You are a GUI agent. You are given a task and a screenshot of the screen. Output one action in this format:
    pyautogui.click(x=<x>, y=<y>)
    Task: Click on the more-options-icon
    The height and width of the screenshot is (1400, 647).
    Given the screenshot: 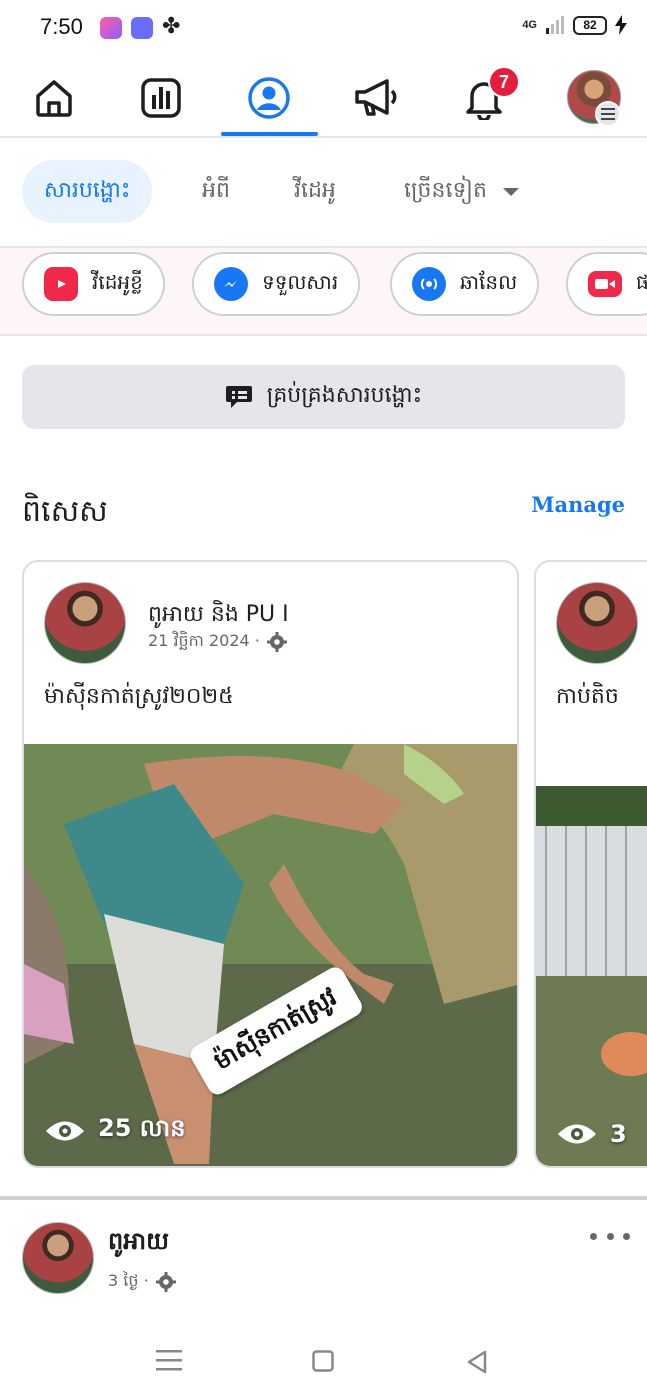 What is the action you would take?
    pyautogui.click(x=610, y=1236)
    